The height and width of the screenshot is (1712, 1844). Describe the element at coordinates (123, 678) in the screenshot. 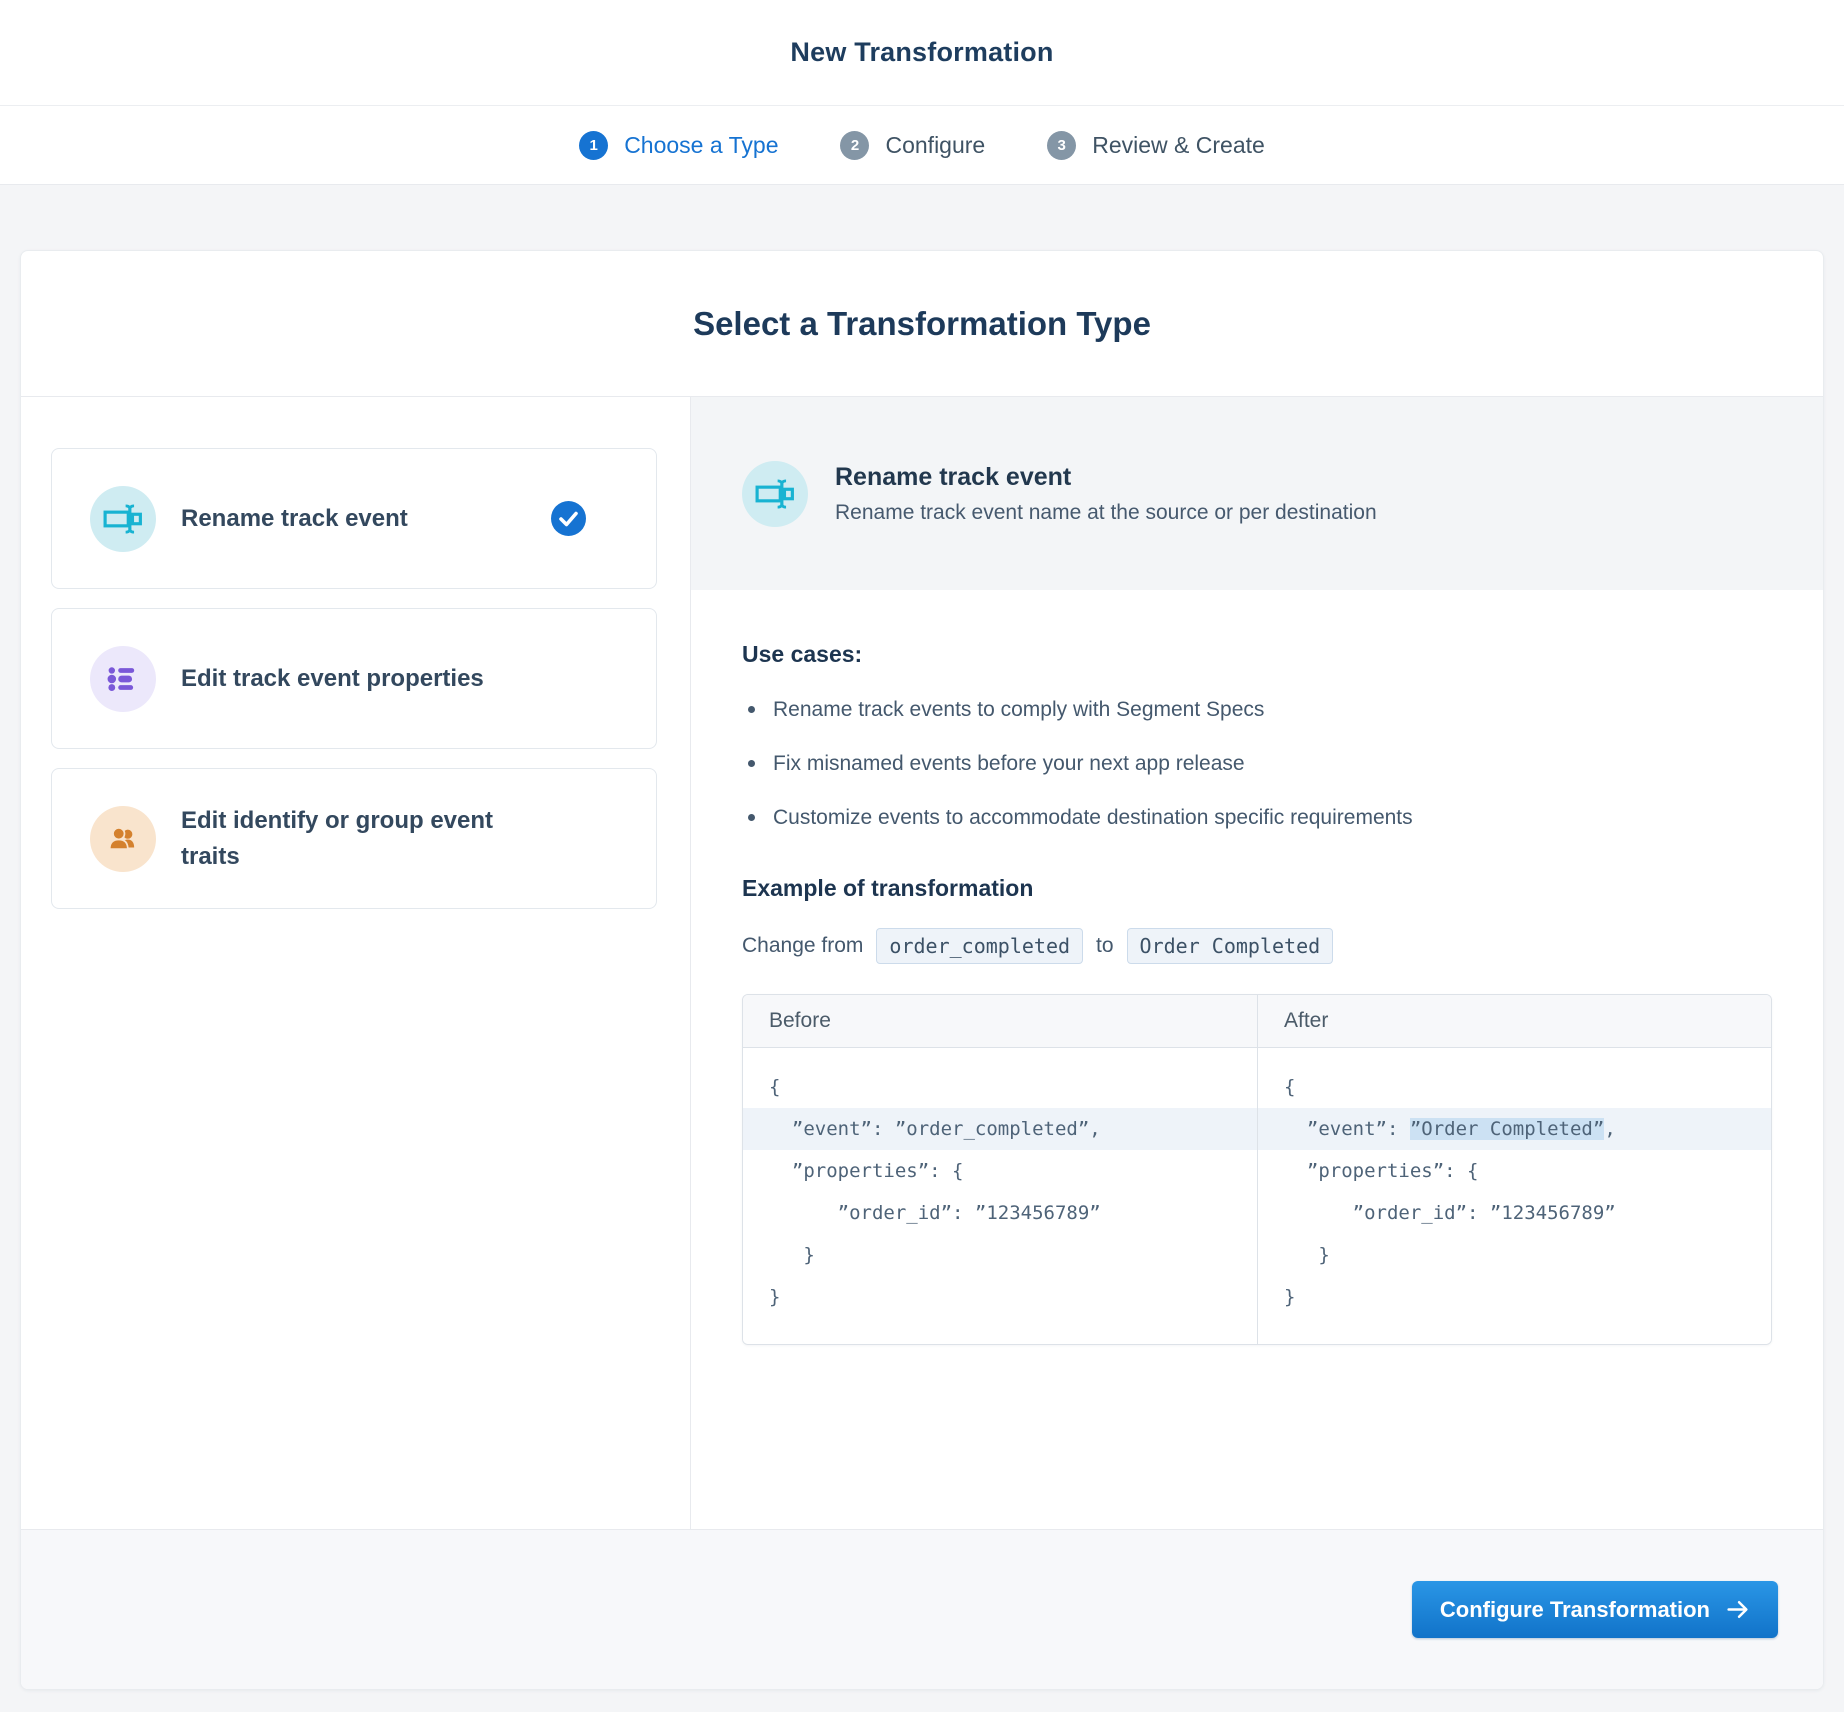

I see `list-icon` at that location.